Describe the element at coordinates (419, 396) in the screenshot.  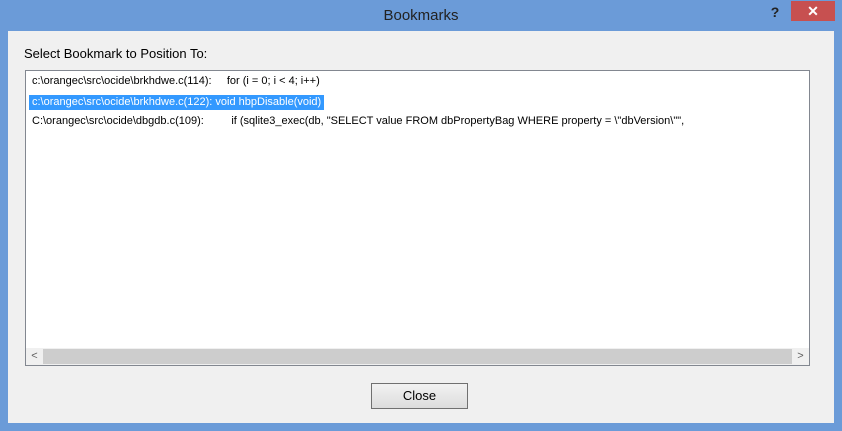
I see `close-button: Close` at that location.